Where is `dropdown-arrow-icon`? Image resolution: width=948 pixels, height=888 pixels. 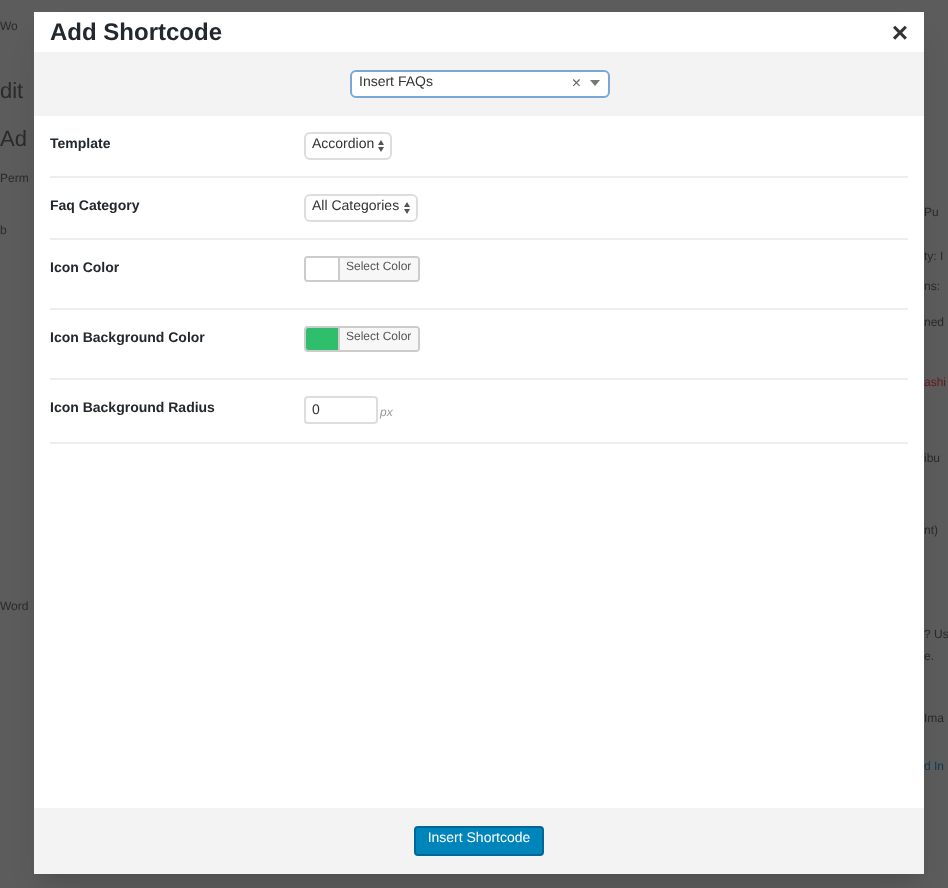 dropdown-arrow-icon is located at coordinates (594, 84).